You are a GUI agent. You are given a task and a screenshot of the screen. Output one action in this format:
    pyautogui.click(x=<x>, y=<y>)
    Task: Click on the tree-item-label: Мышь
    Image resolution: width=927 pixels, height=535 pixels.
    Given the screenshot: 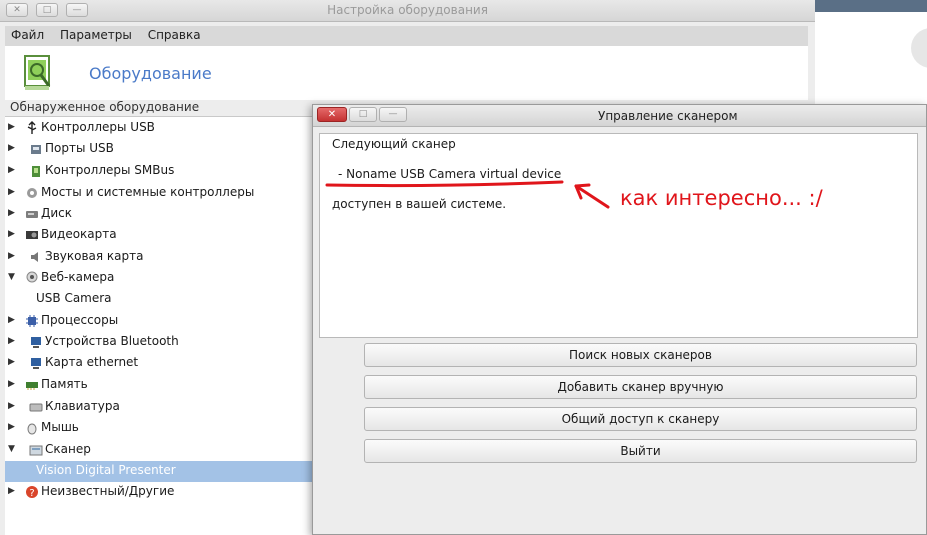 What is the action you would take?
    pyautogui.click(x=60, y=427)
    